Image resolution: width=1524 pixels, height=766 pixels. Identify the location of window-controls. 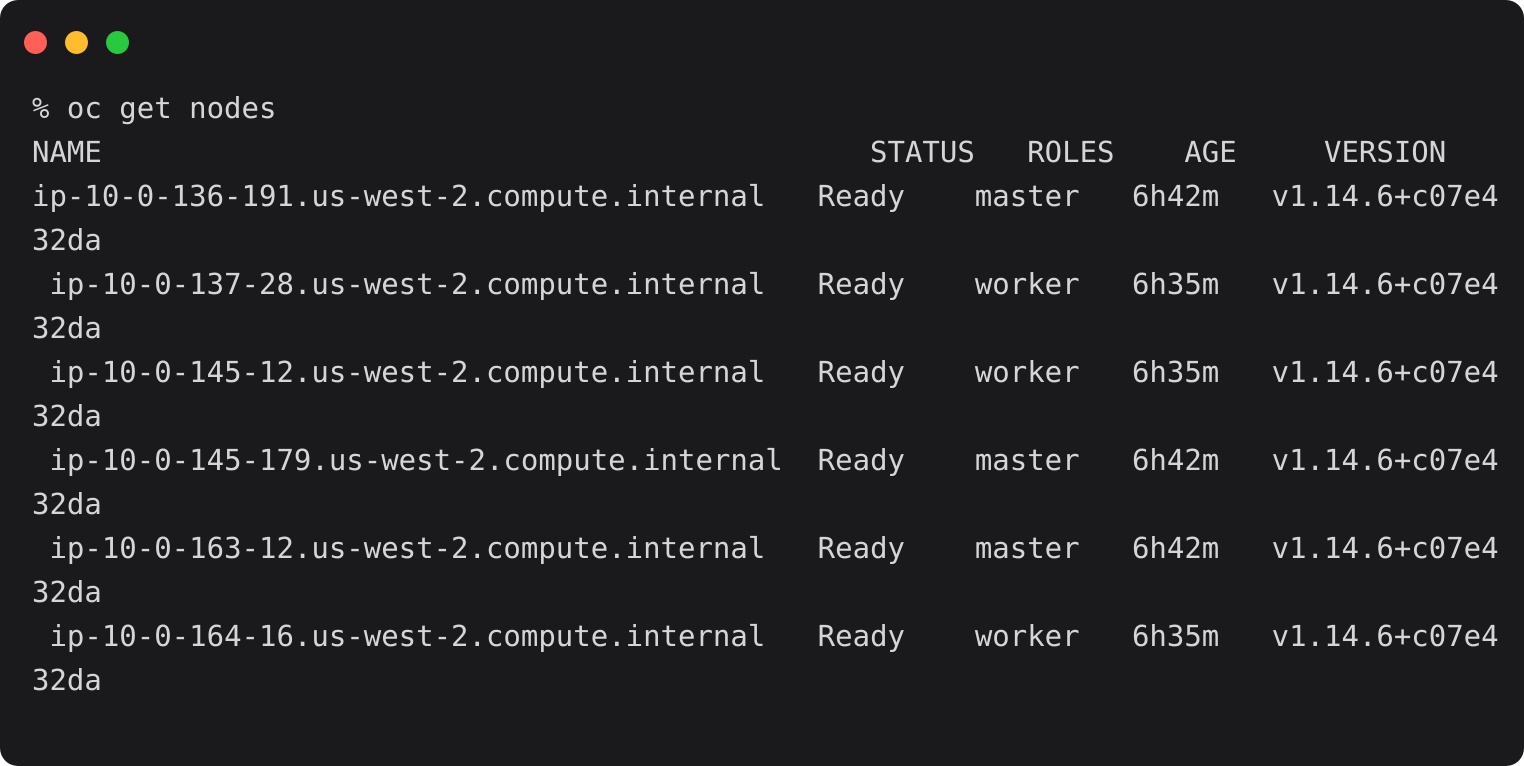
(76, 42).